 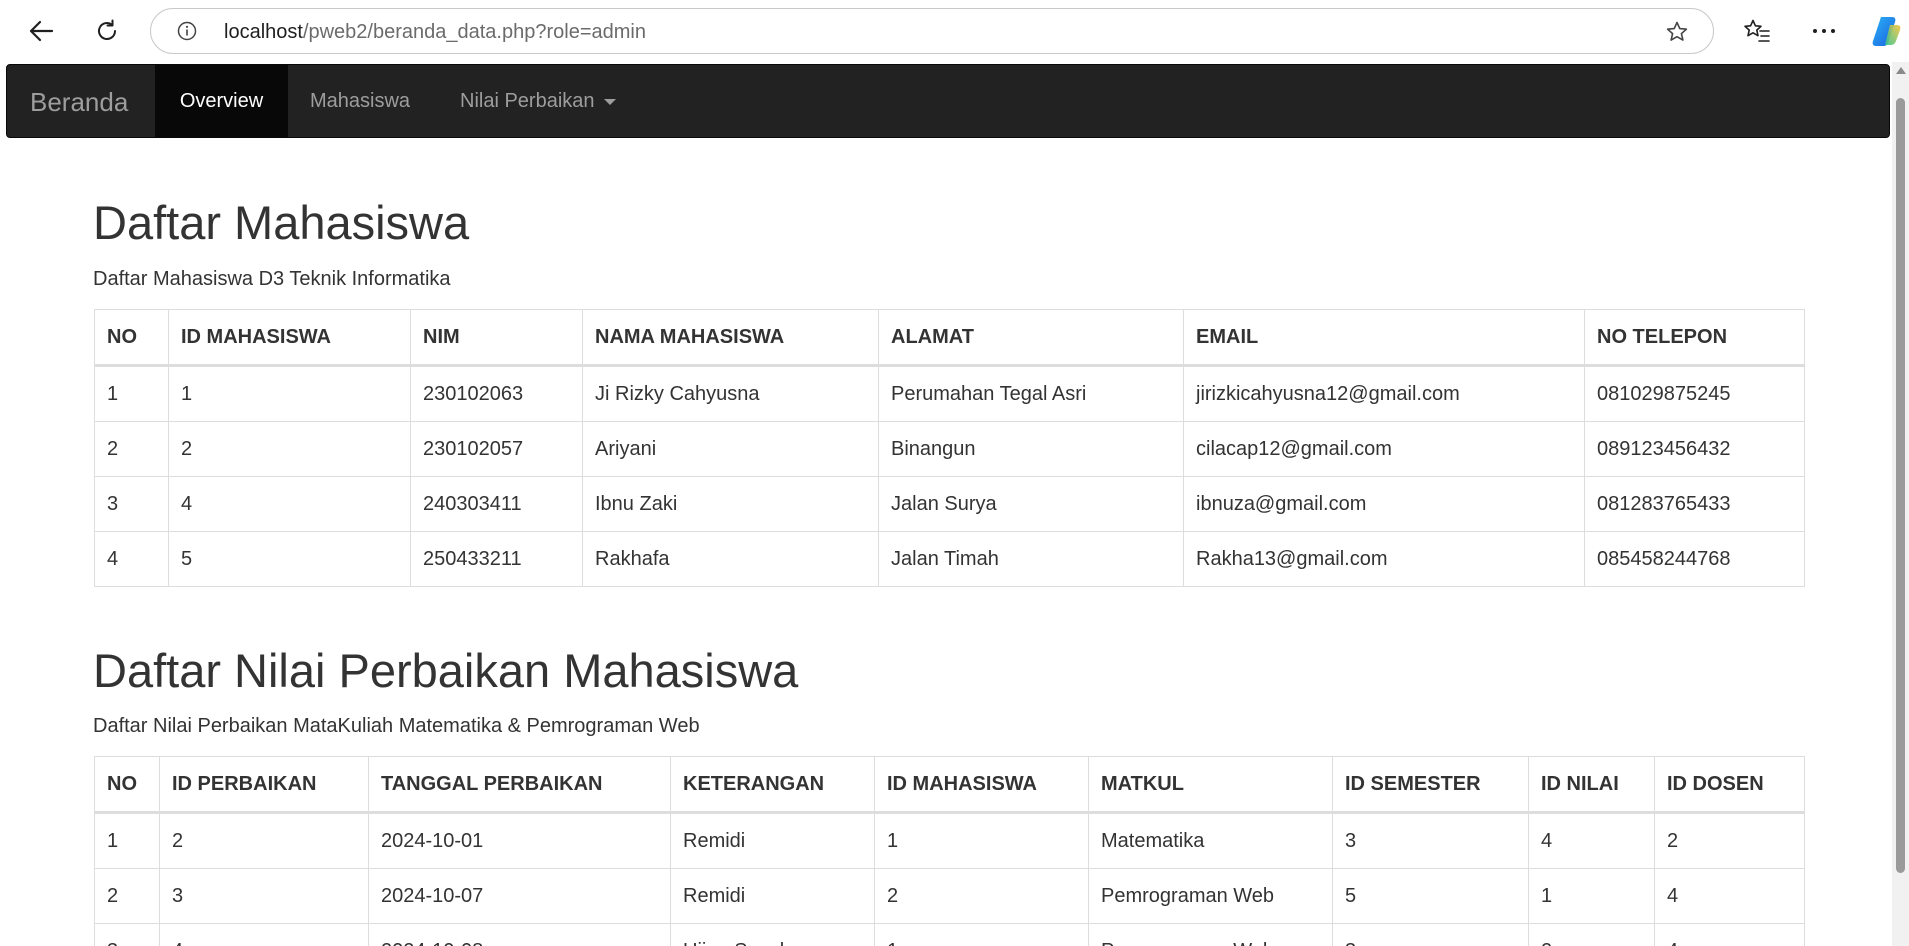 I want to click on table-cell: 085458244768, so click(x=1694, y=559).